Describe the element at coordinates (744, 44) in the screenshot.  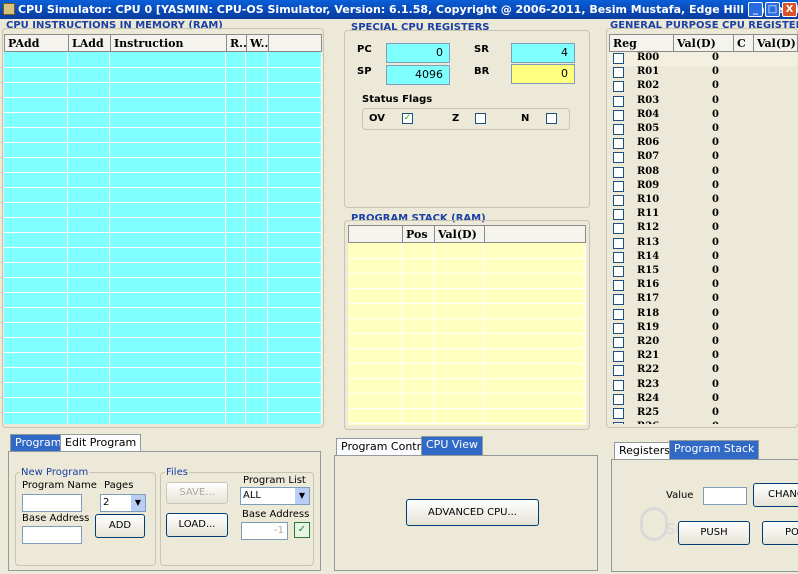
I see `gp-col-c: C` at that location.